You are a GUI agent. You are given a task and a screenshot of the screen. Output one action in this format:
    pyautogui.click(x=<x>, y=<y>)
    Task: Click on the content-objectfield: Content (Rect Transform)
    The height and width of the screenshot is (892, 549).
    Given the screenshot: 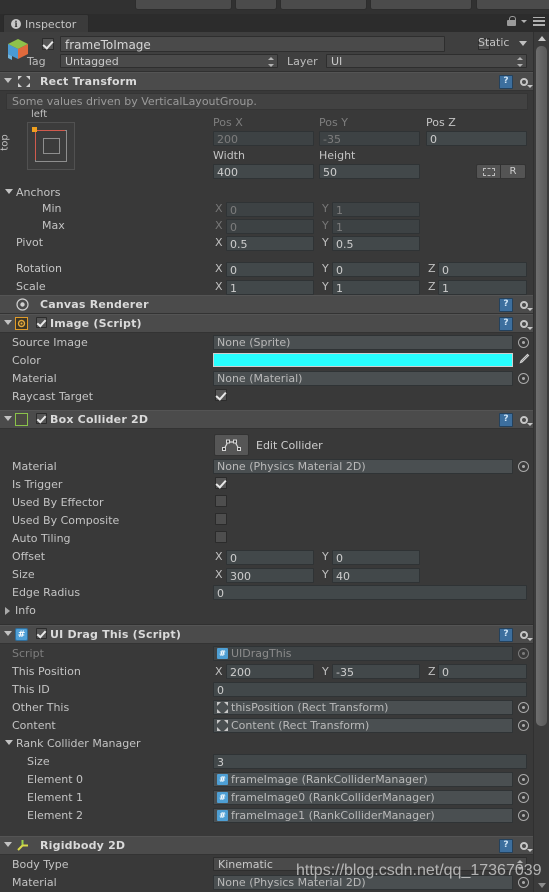 What is the action you would take?
    pyautogui.click(x=363, y=725)
    